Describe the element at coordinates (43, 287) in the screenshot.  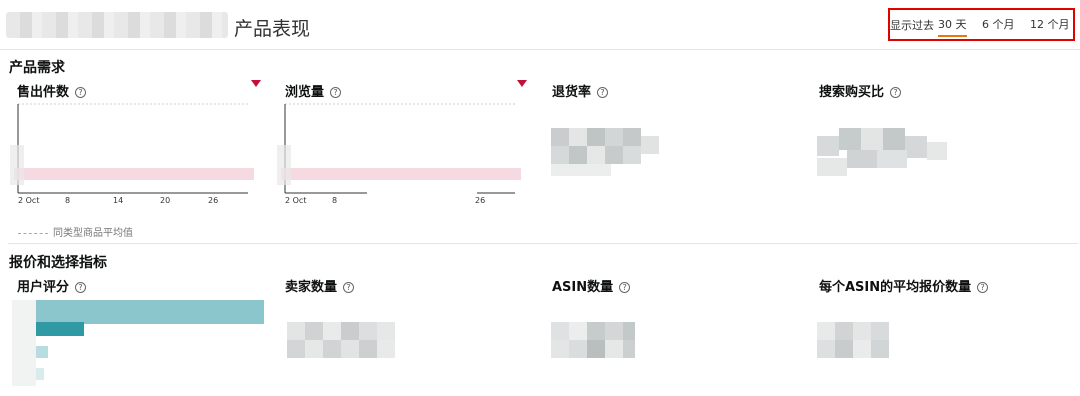
I see `metric-label: 用户评分` at that location.